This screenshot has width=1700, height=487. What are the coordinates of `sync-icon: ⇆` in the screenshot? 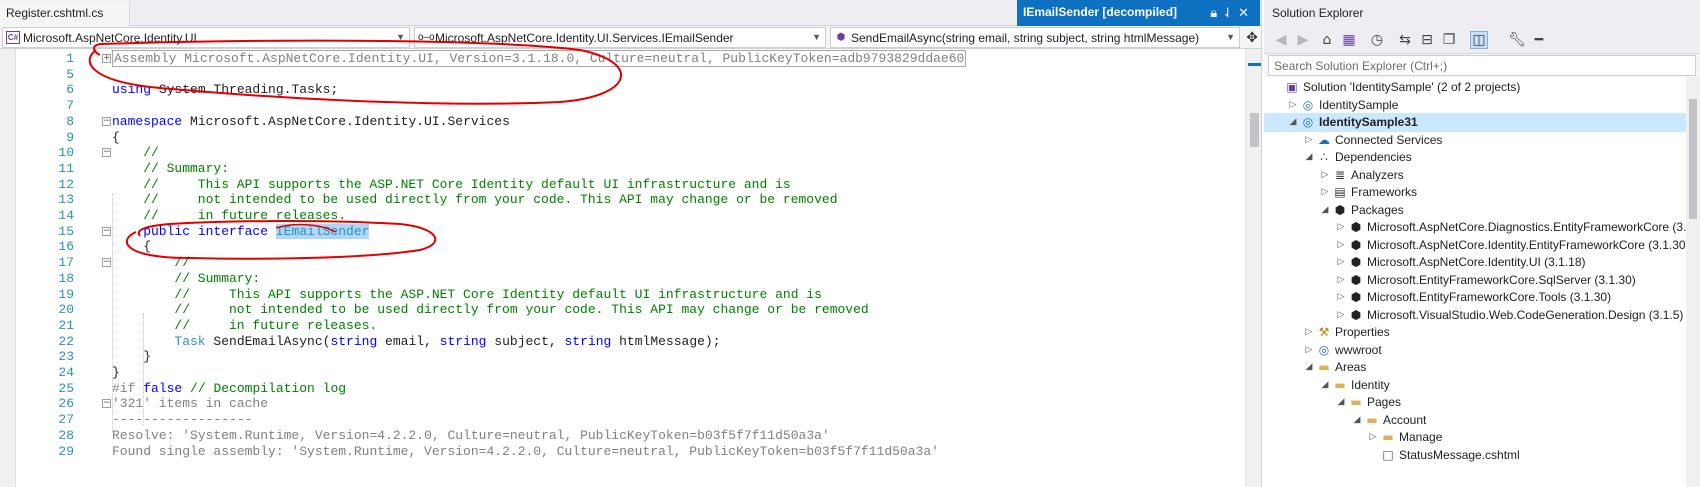 It's located at (1405, 40).